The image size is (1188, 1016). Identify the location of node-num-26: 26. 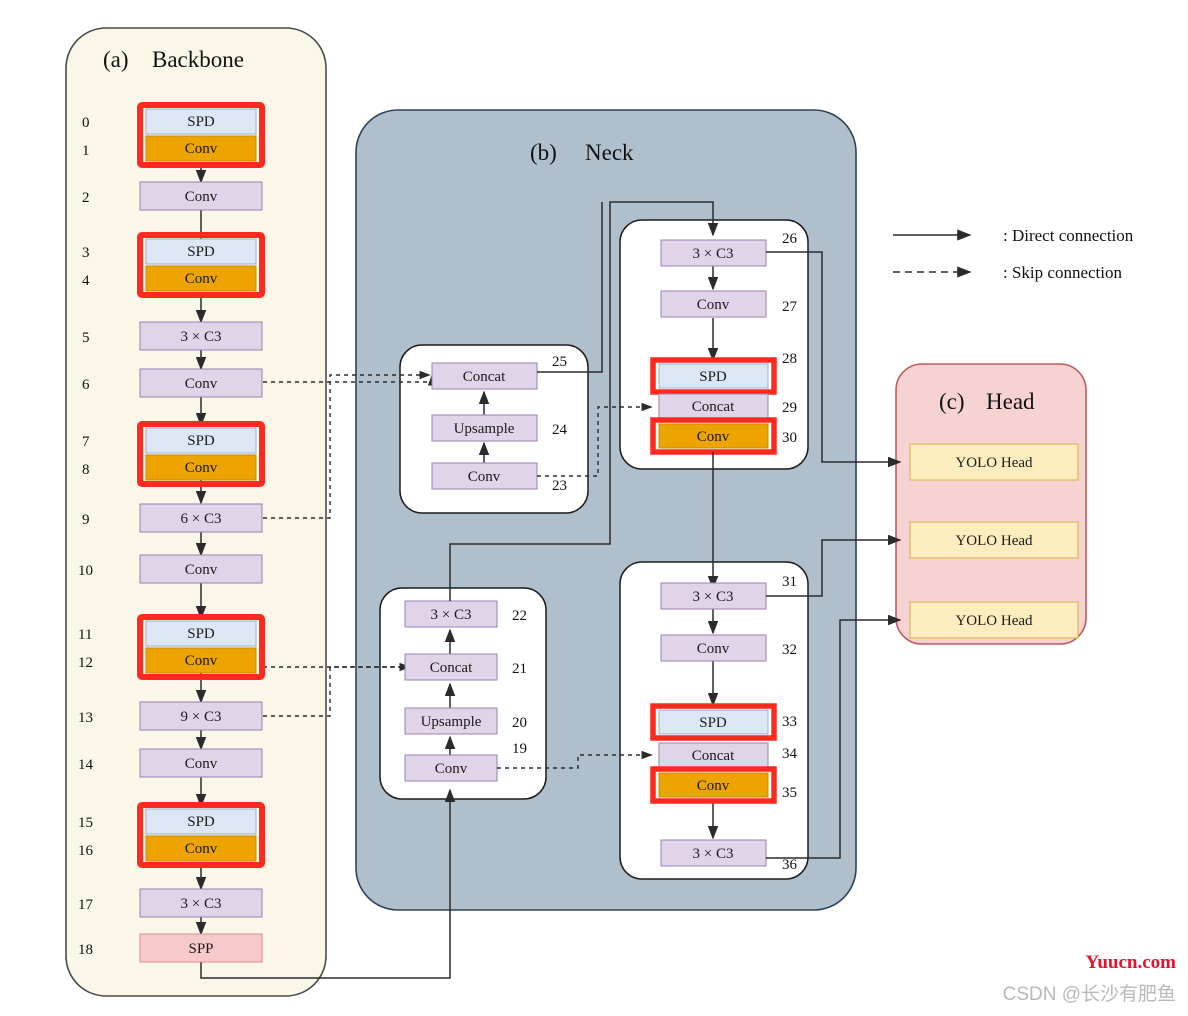
(790, 239).